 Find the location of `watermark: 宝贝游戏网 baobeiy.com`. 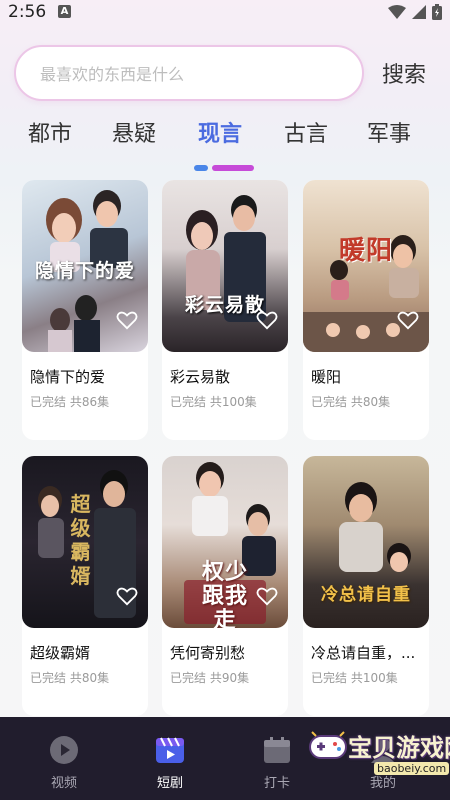

watermark: 宝贝游戏网 baobeiy.com is located at coordinates (375, 752).